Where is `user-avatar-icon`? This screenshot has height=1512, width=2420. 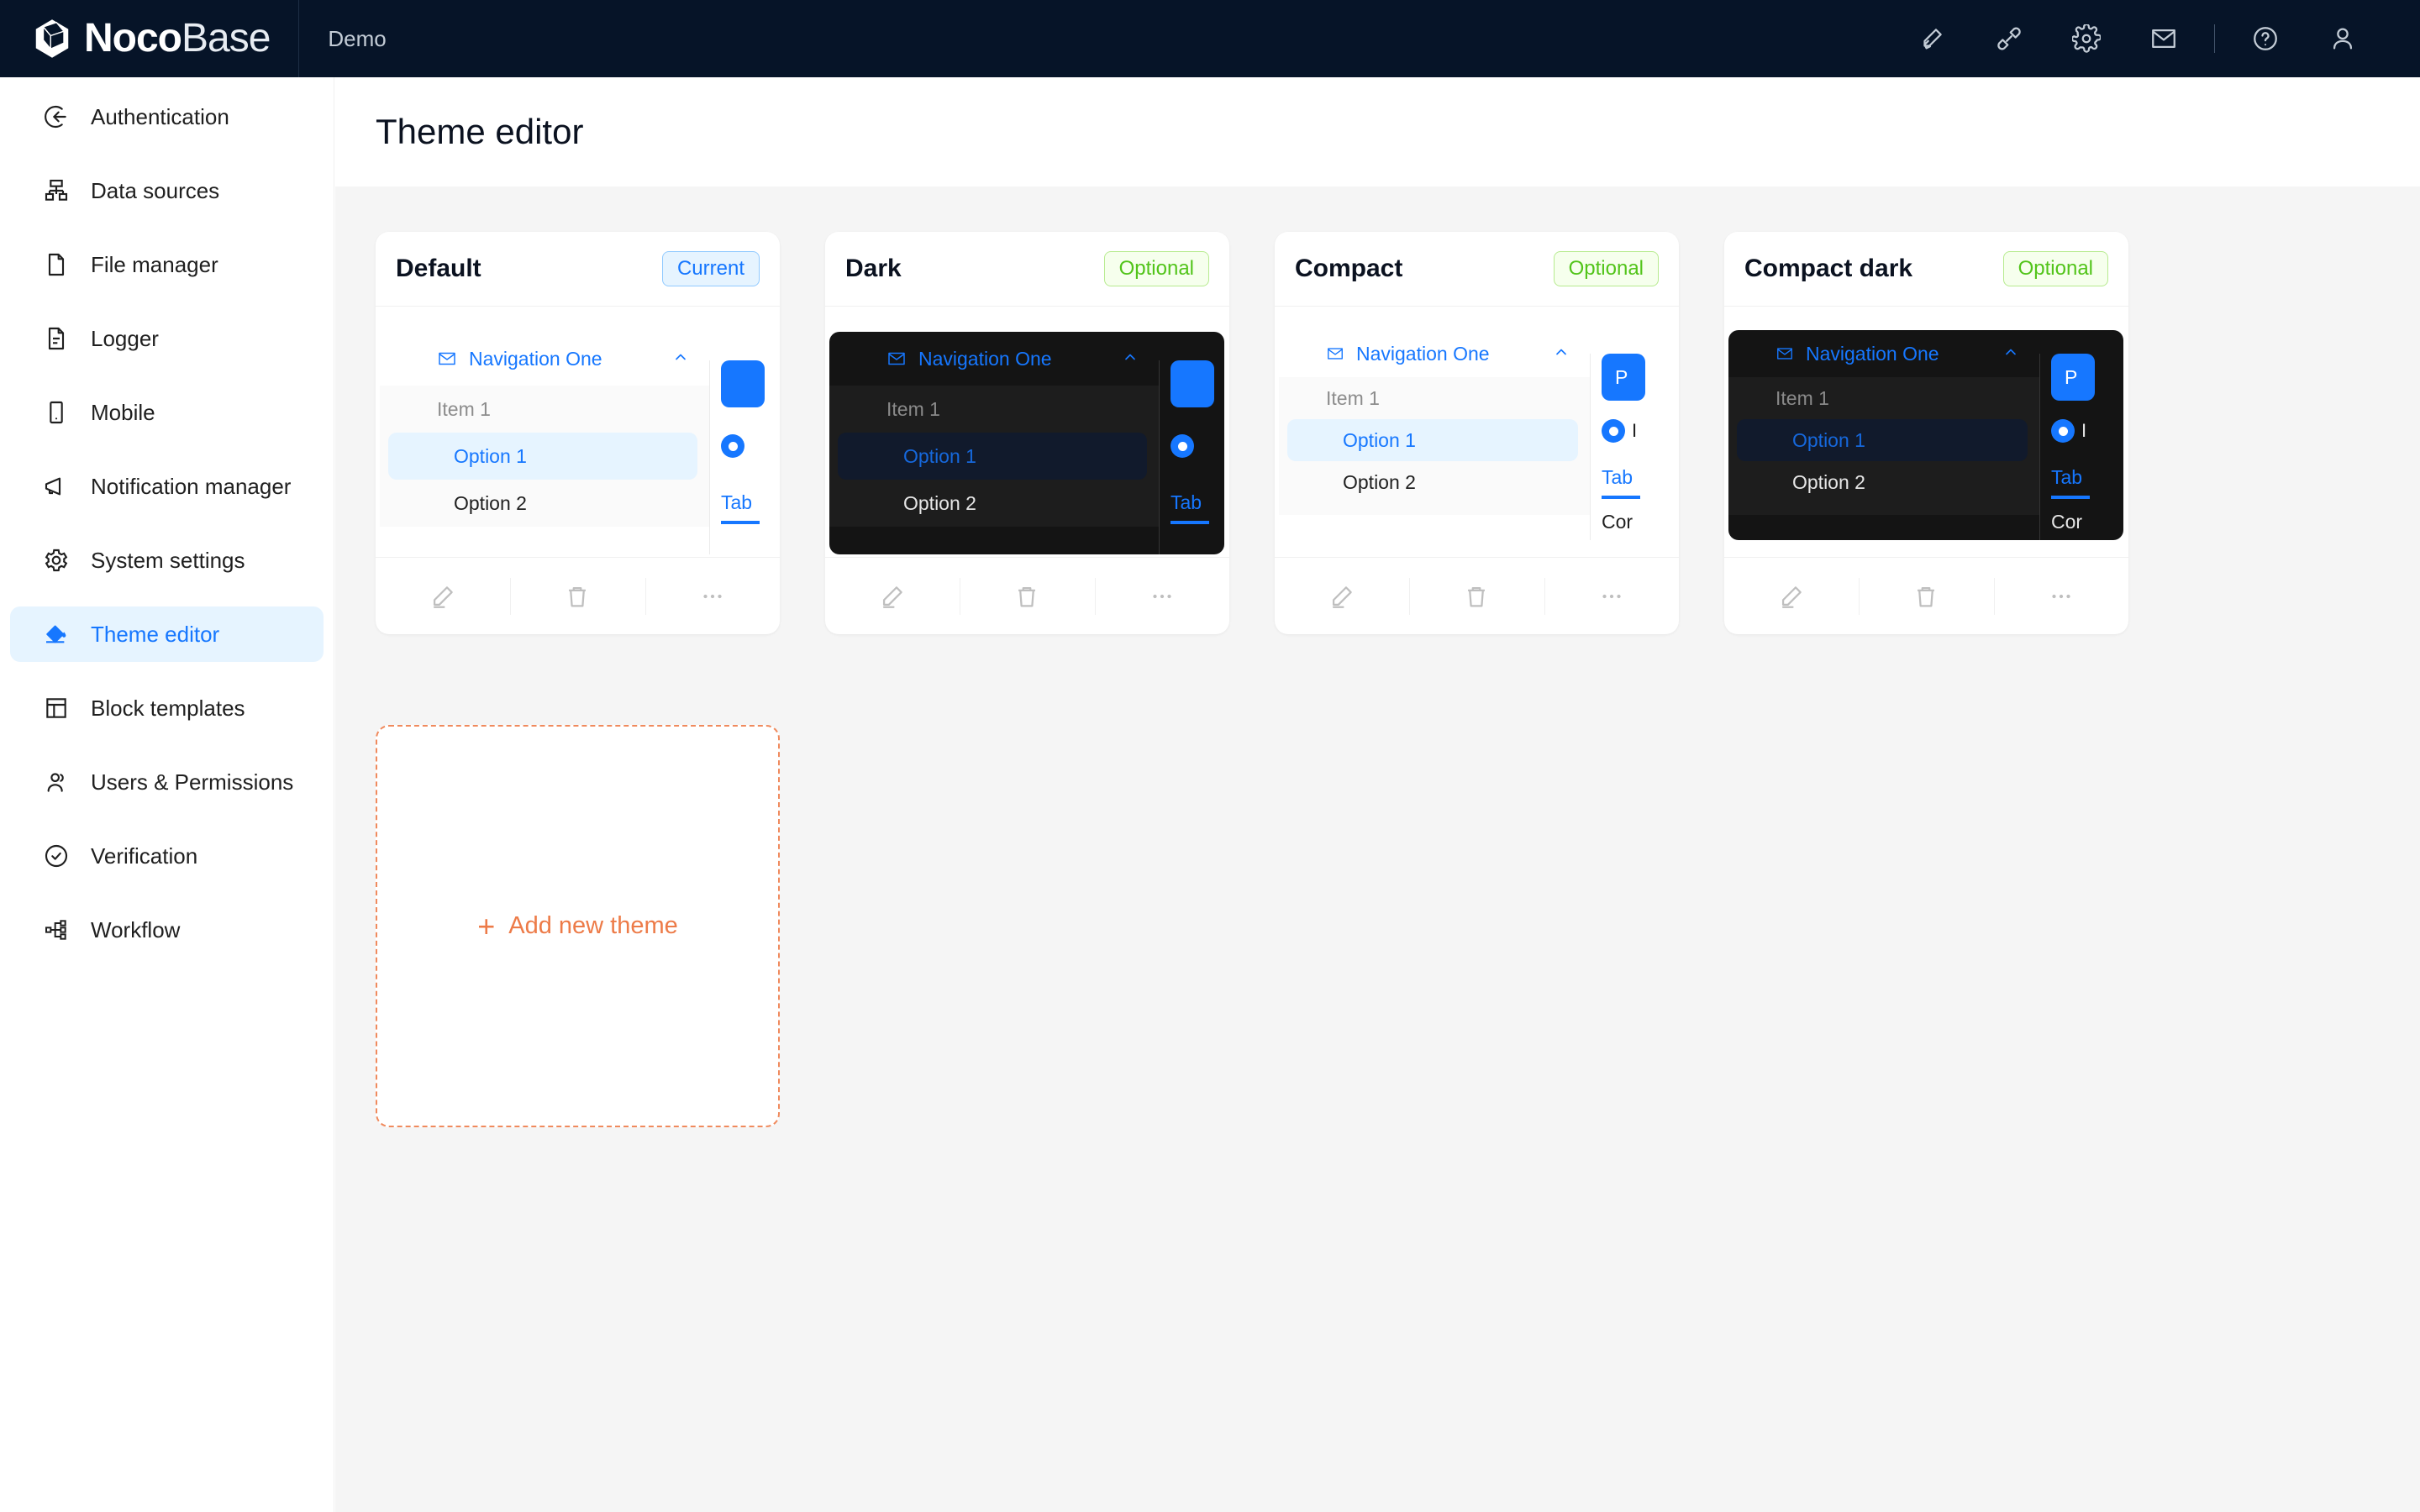
user-avatar-icon is located at coordinates (2342, 38).